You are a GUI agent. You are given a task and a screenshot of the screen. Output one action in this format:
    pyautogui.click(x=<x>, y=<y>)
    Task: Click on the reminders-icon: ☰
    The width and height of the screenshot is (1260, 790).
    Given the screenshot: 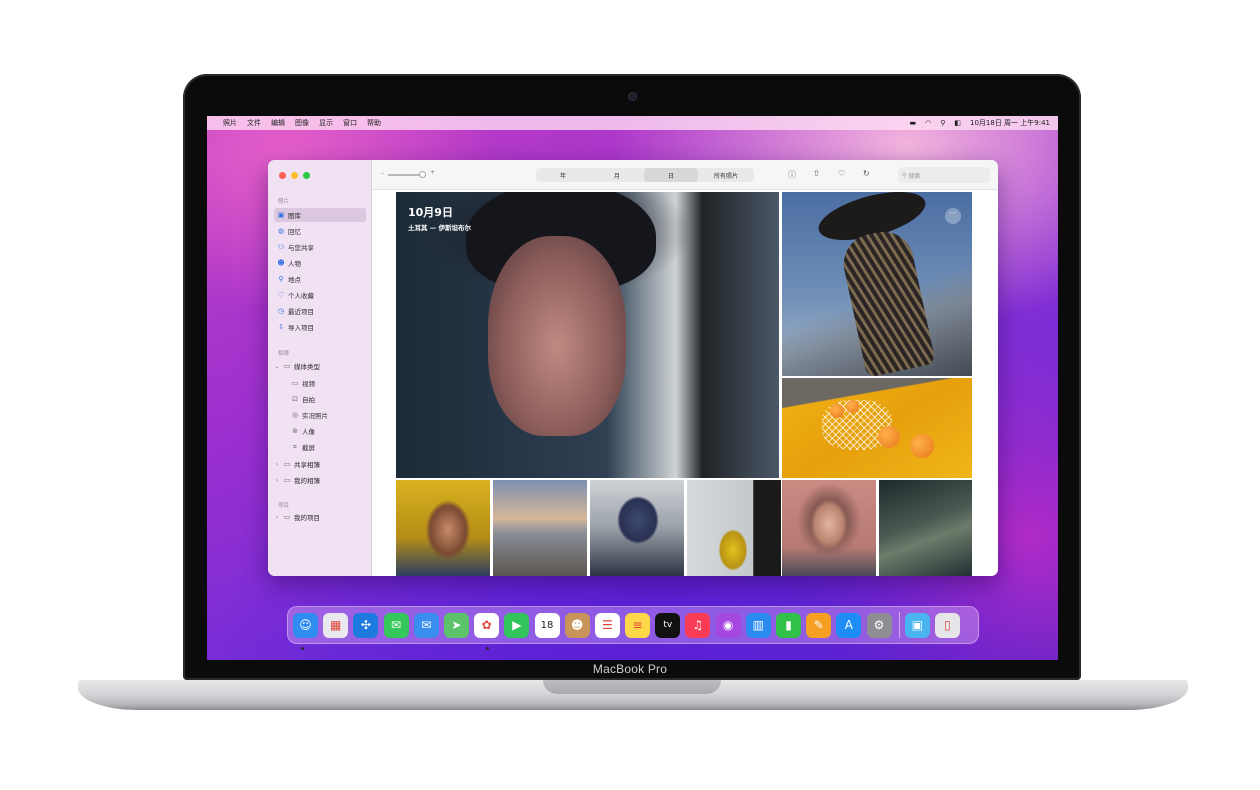 What is the action you would take?
    pyautogui.click(x=607, y=625)
    